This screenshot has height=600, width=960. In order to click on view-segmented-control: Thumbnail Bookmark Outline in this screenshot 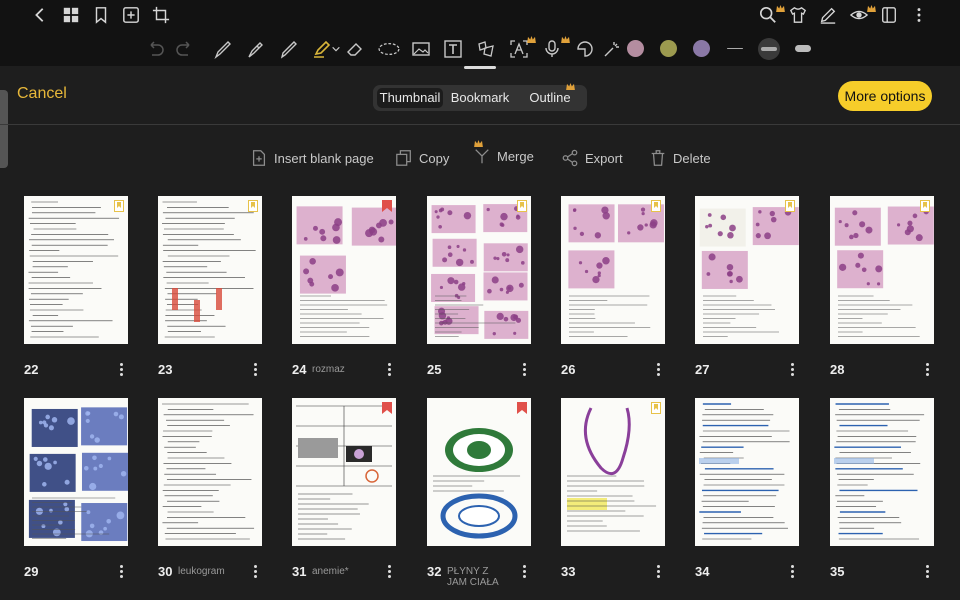, I will do `click(480, 97)`.